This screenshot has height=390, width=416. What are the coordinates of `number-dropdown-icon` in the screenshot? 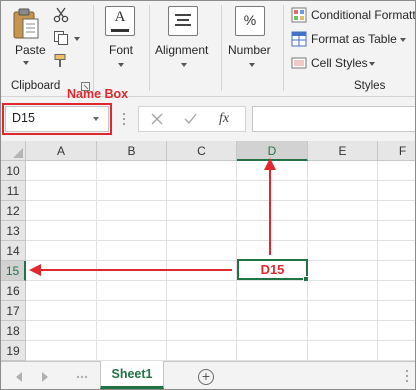 It's located at (252, 65).